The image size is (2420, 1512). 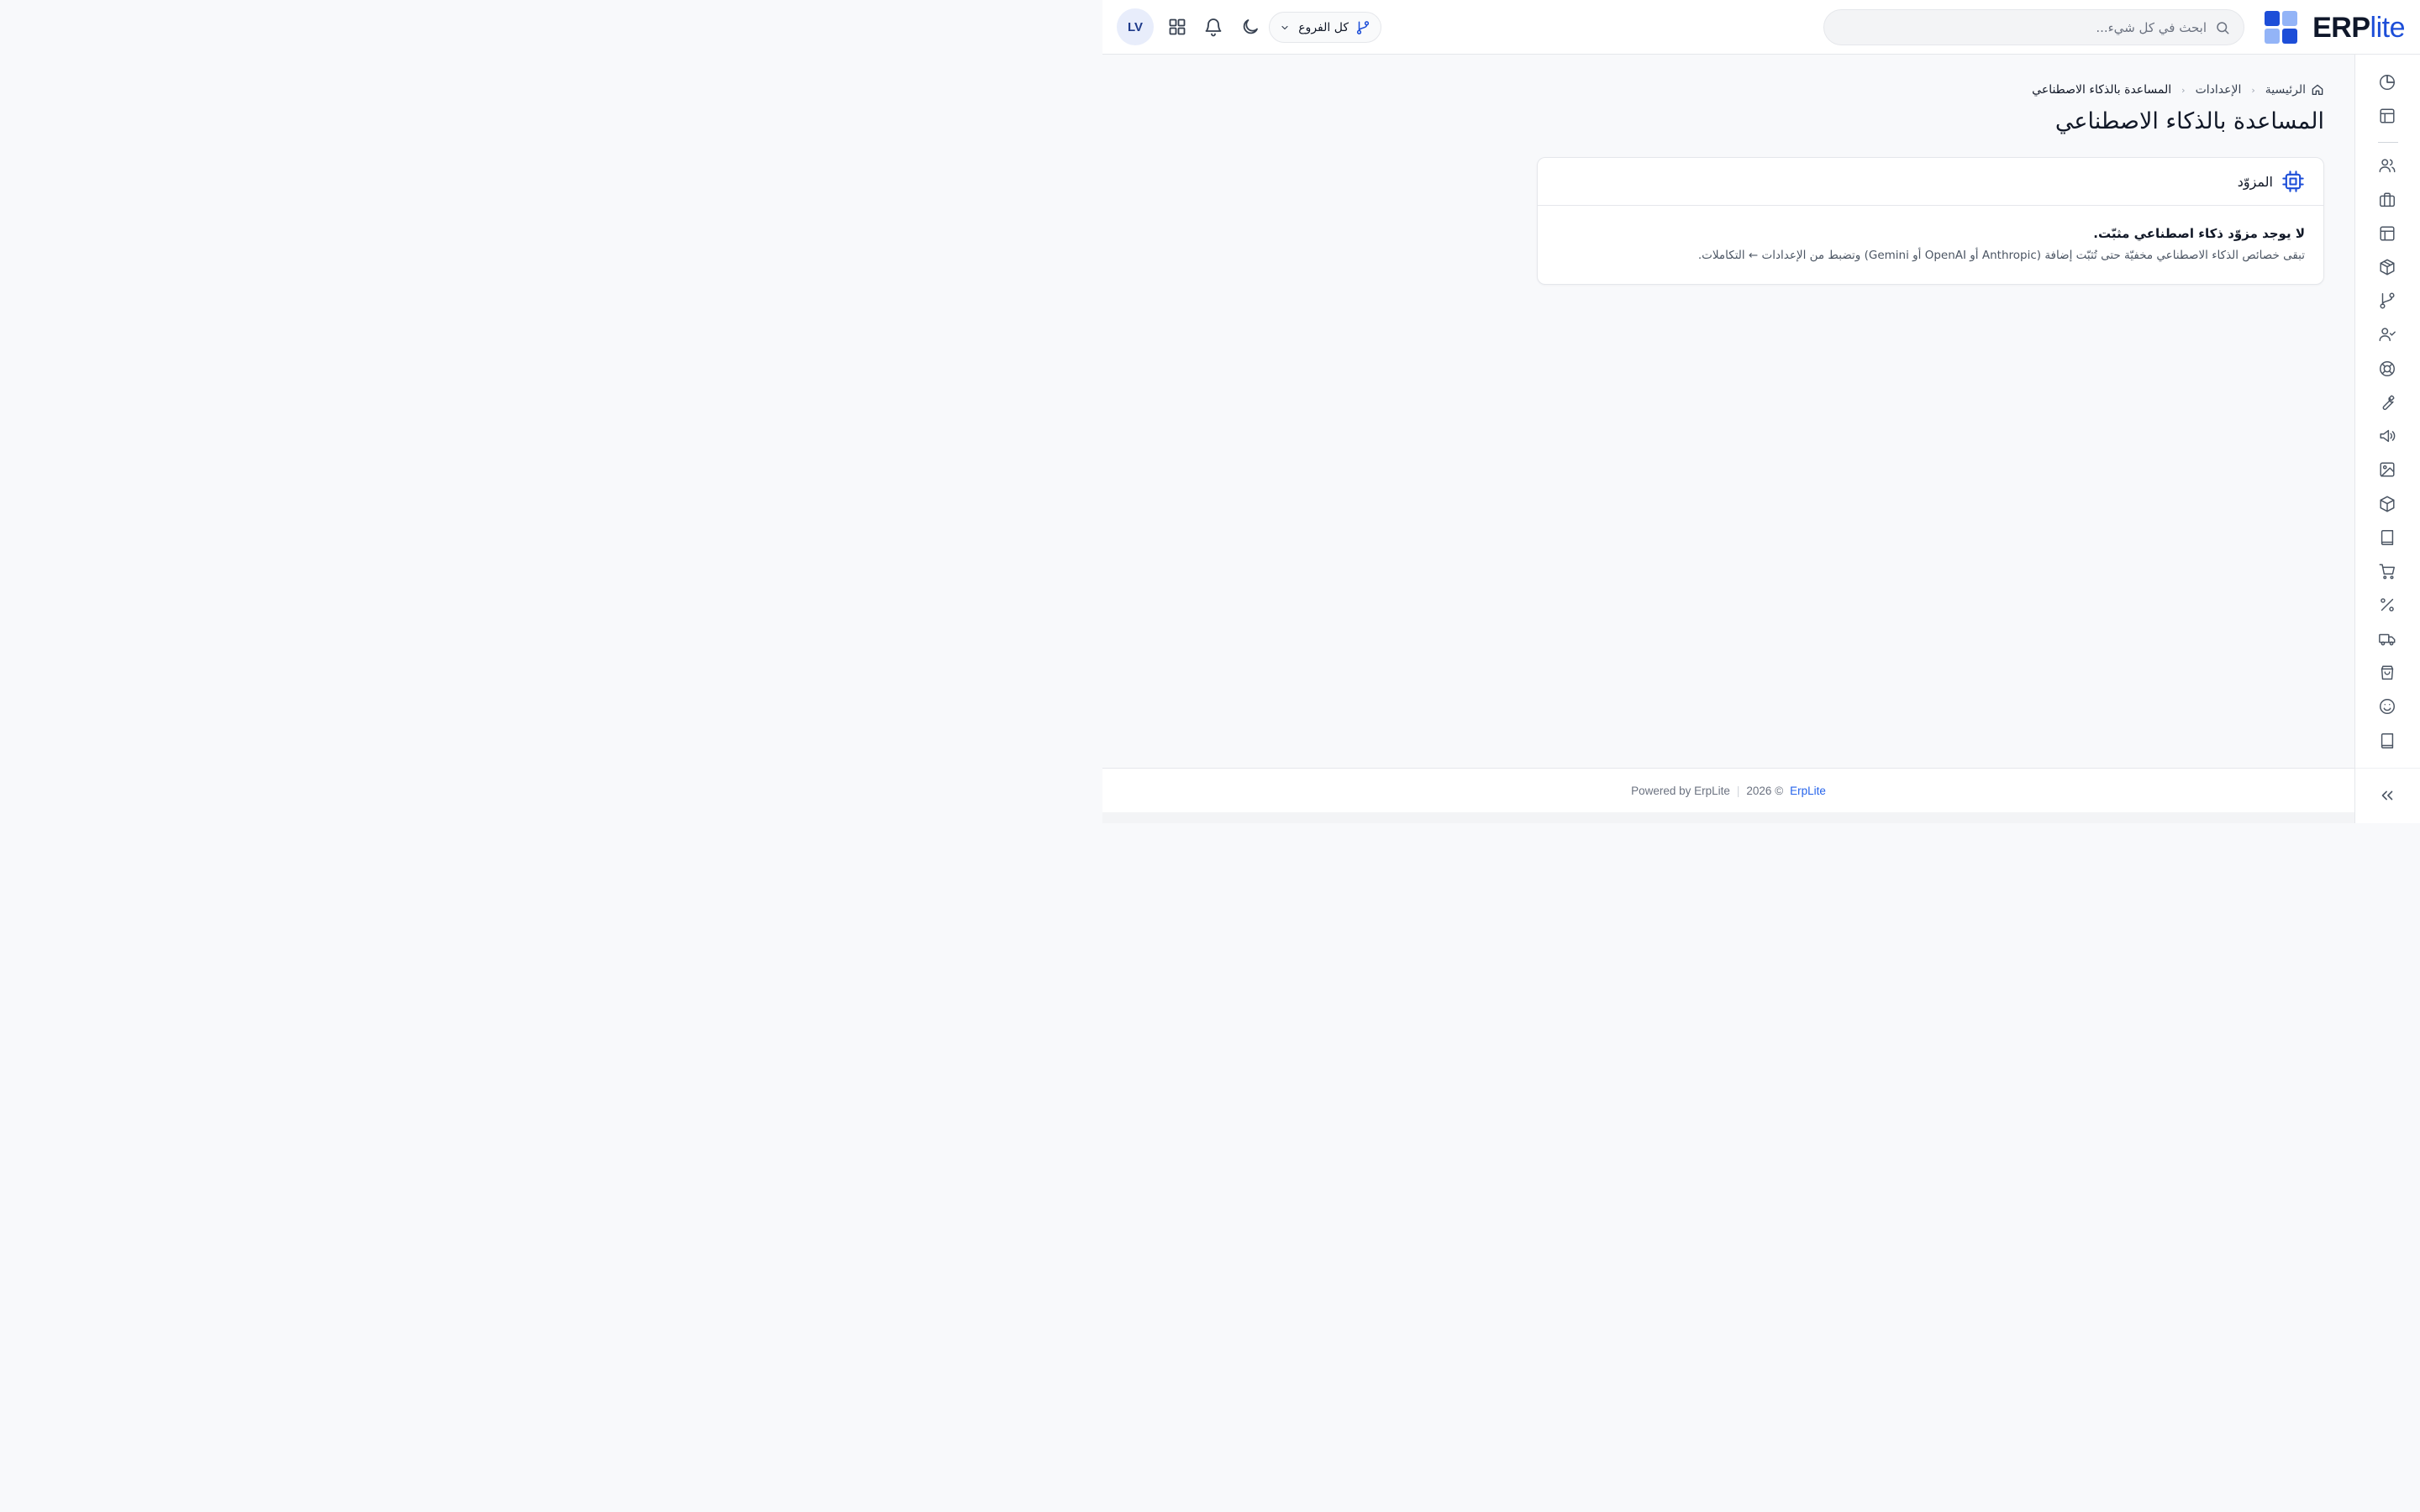 I want to click on branch-selector-label: كل الفروع, so click(x=1323, y=27).